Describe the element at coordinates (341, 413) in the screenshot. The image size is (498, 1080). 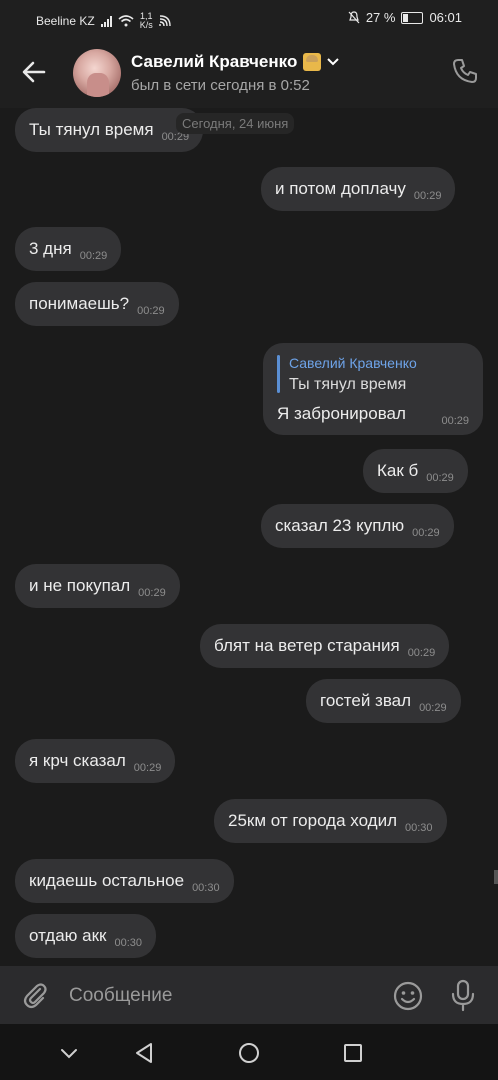
I see `message-text: Я забронировал` at that location.